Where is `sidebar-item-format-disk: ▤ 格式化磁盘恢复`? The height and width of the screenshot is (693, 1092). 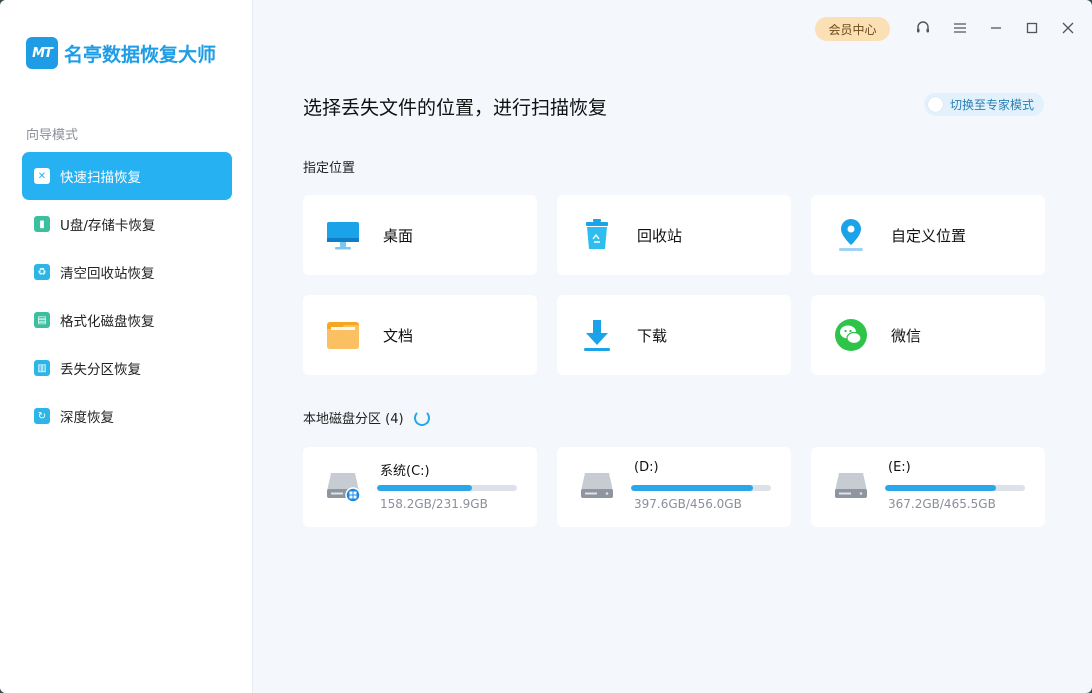
sidebar-item-format-disk: ▤ 格式化磁盘恢复 is located at coordinates (127, 320).